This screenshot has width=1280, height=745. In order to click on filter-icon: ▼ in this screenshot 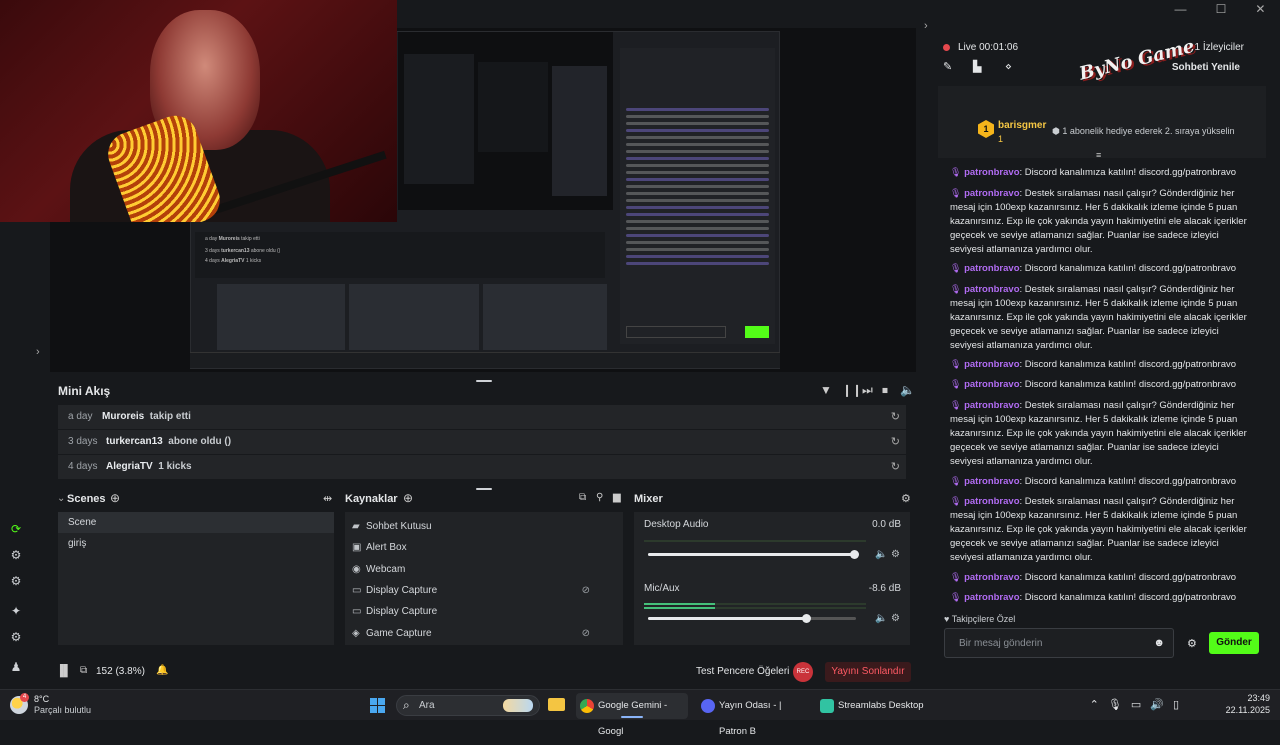, I will do `click(826, 390)`.